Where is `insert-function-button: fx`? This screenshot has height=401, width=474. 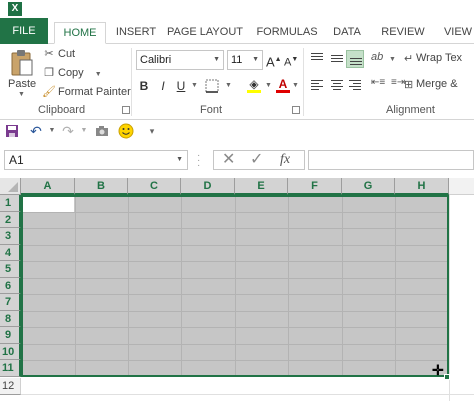 insert-function-button: fx is located at coordinates (285, 160).